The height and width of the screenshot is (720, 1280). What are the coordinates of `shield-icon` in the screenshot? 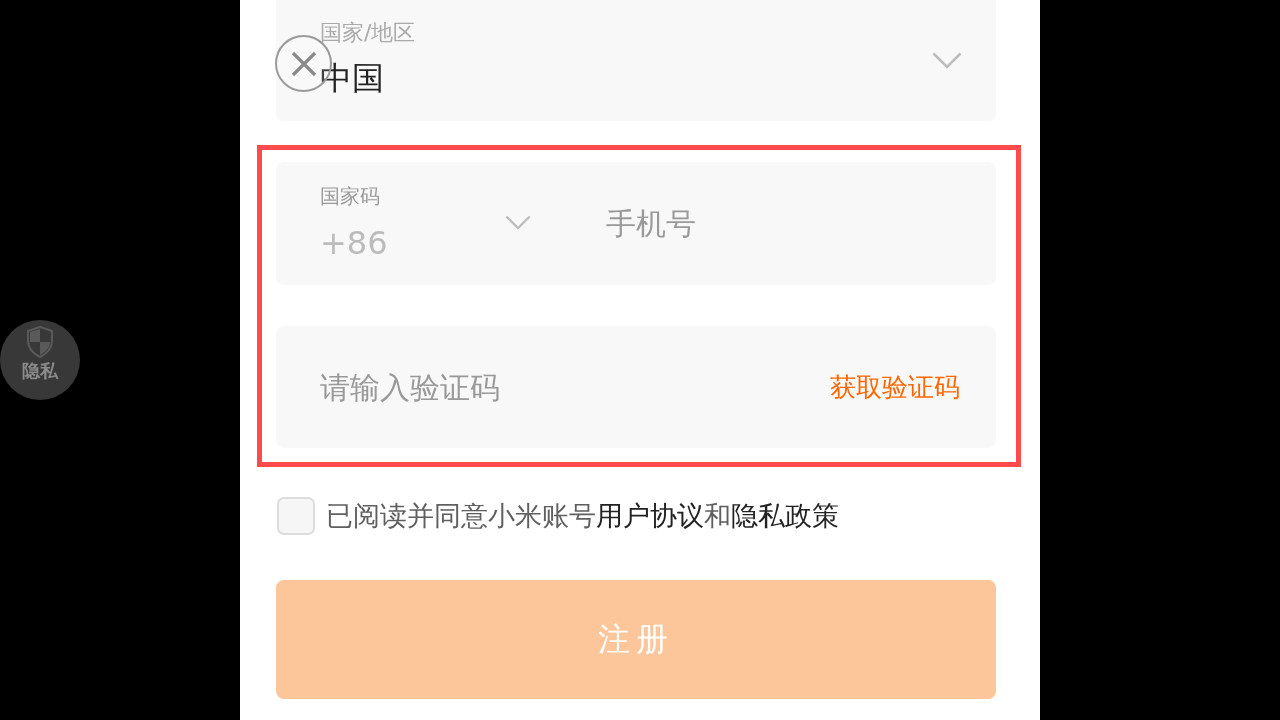 It's located at (40, 342).